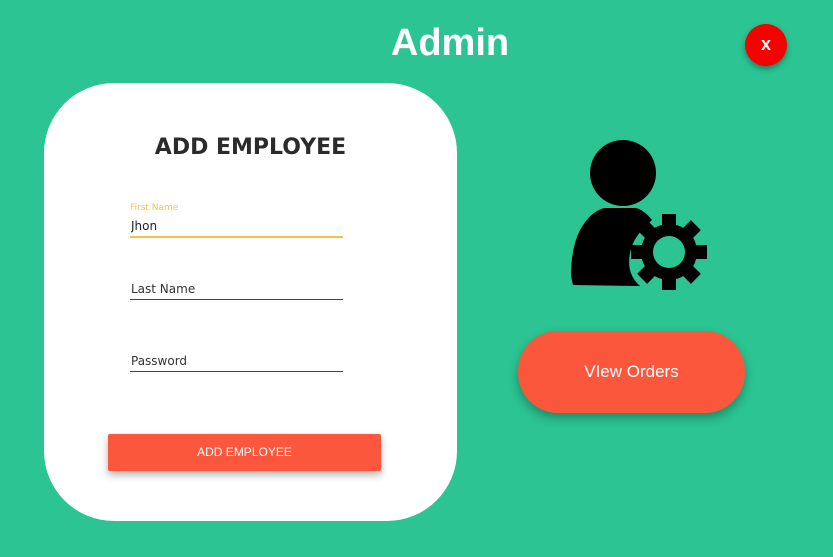 This screenshot has height=557, width=833. What do you see at coordinates (250, 147) in the screenshot?
I see `form-heading: ADD EMPLOYEE` at bounding box center [250, 147].